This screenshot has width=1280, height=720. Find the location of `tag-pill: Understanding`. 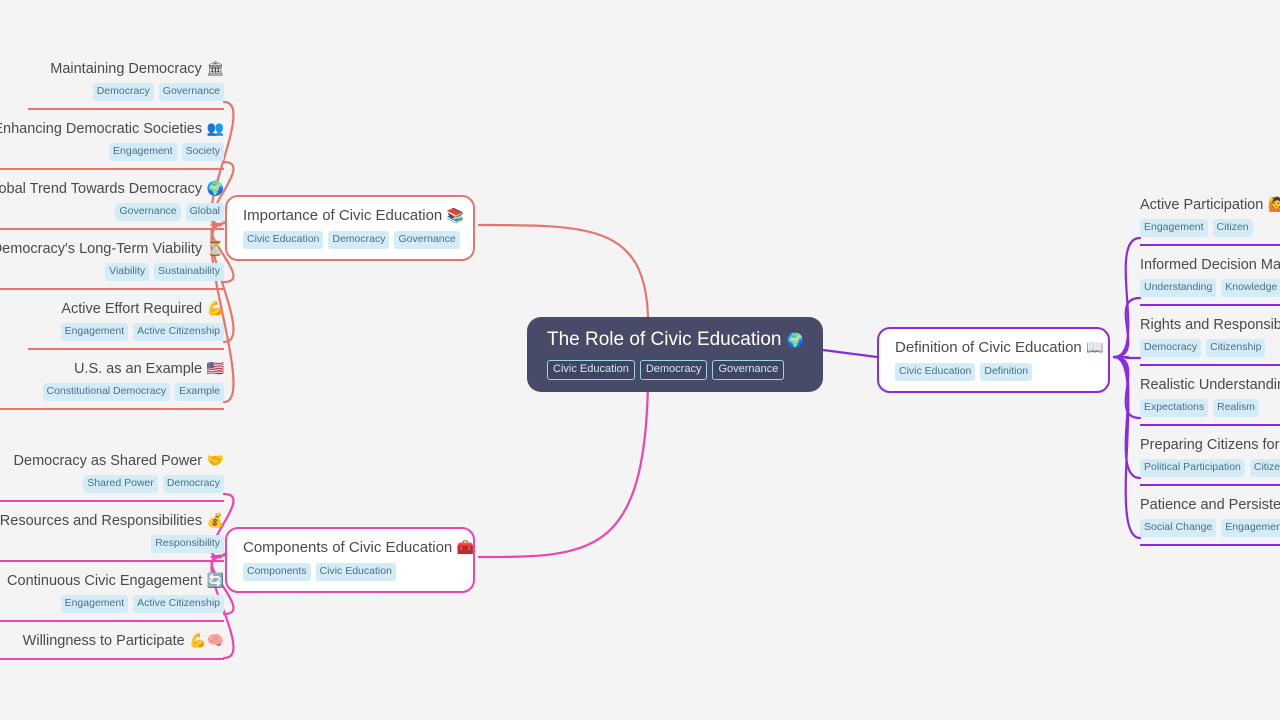

tag-pill: Understanding is located at coordinates (1178, 288).